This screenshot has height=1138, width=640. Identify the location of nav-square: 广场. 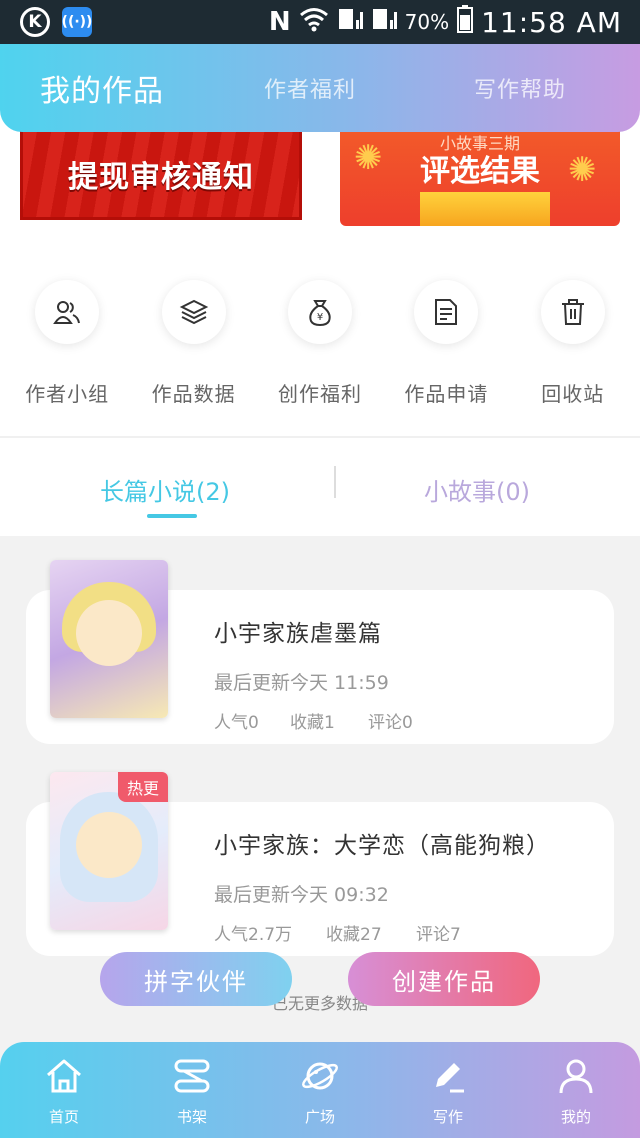
(320, 1090).